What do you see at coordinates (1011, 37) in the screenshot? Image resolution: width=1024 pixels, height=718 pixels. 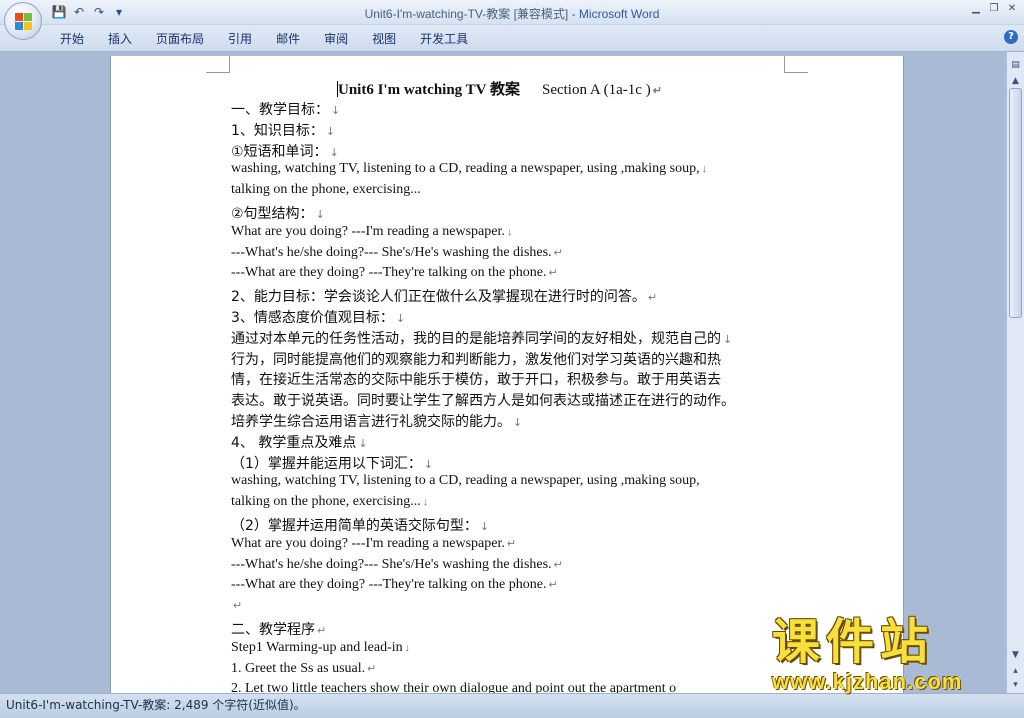 I see `help-icon: ?` at bounding box center [1011, 37].